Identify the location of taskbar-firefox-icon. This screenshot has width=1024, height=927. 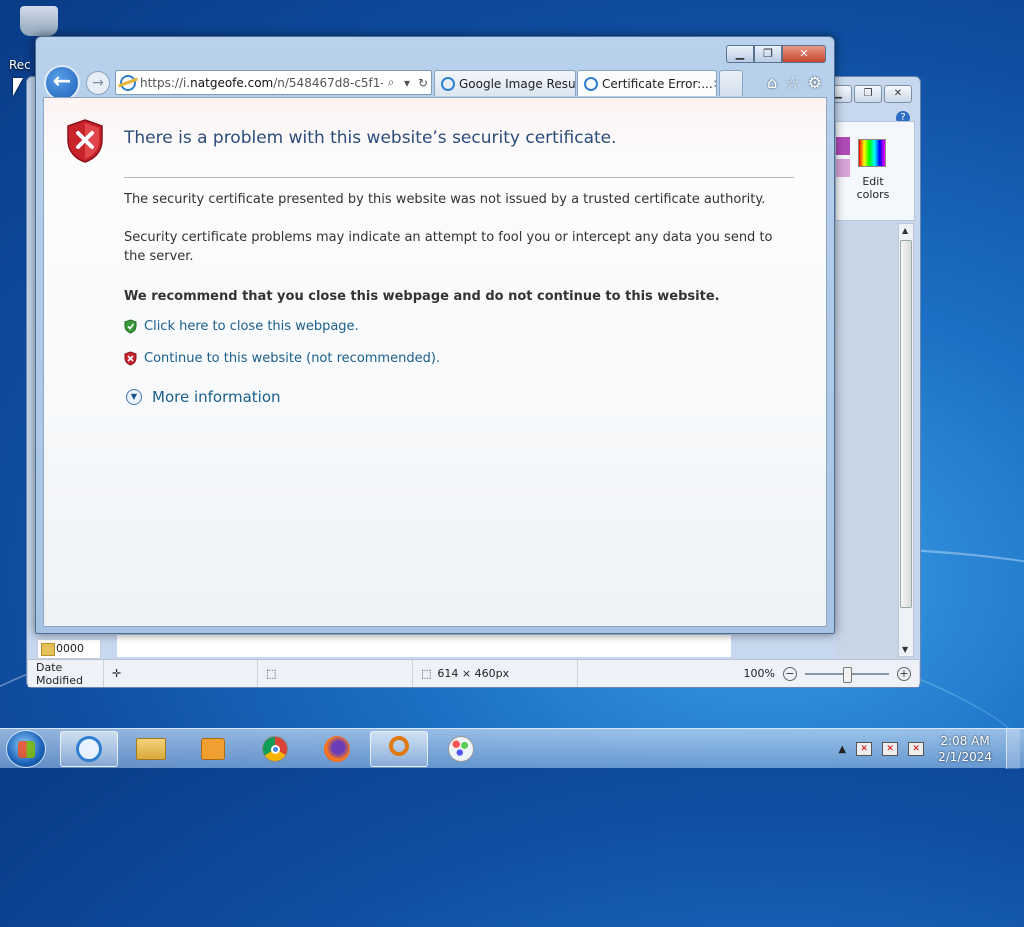
(337, 749).